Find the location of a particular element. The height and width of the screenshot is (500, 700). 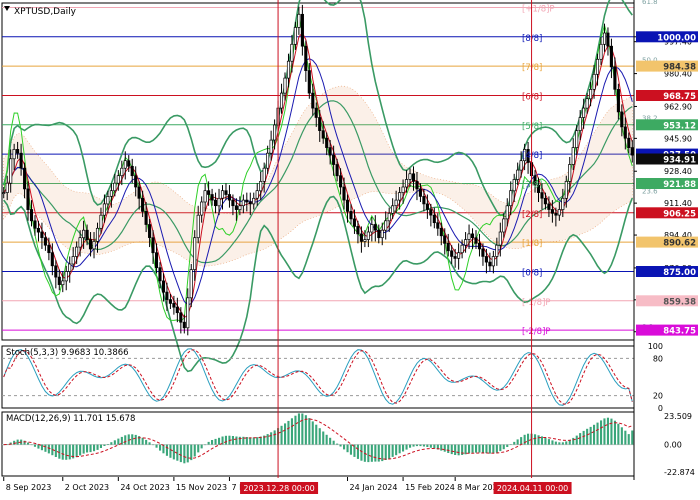

price-tag-label: 906.25 is located at coordinates (679, 214).